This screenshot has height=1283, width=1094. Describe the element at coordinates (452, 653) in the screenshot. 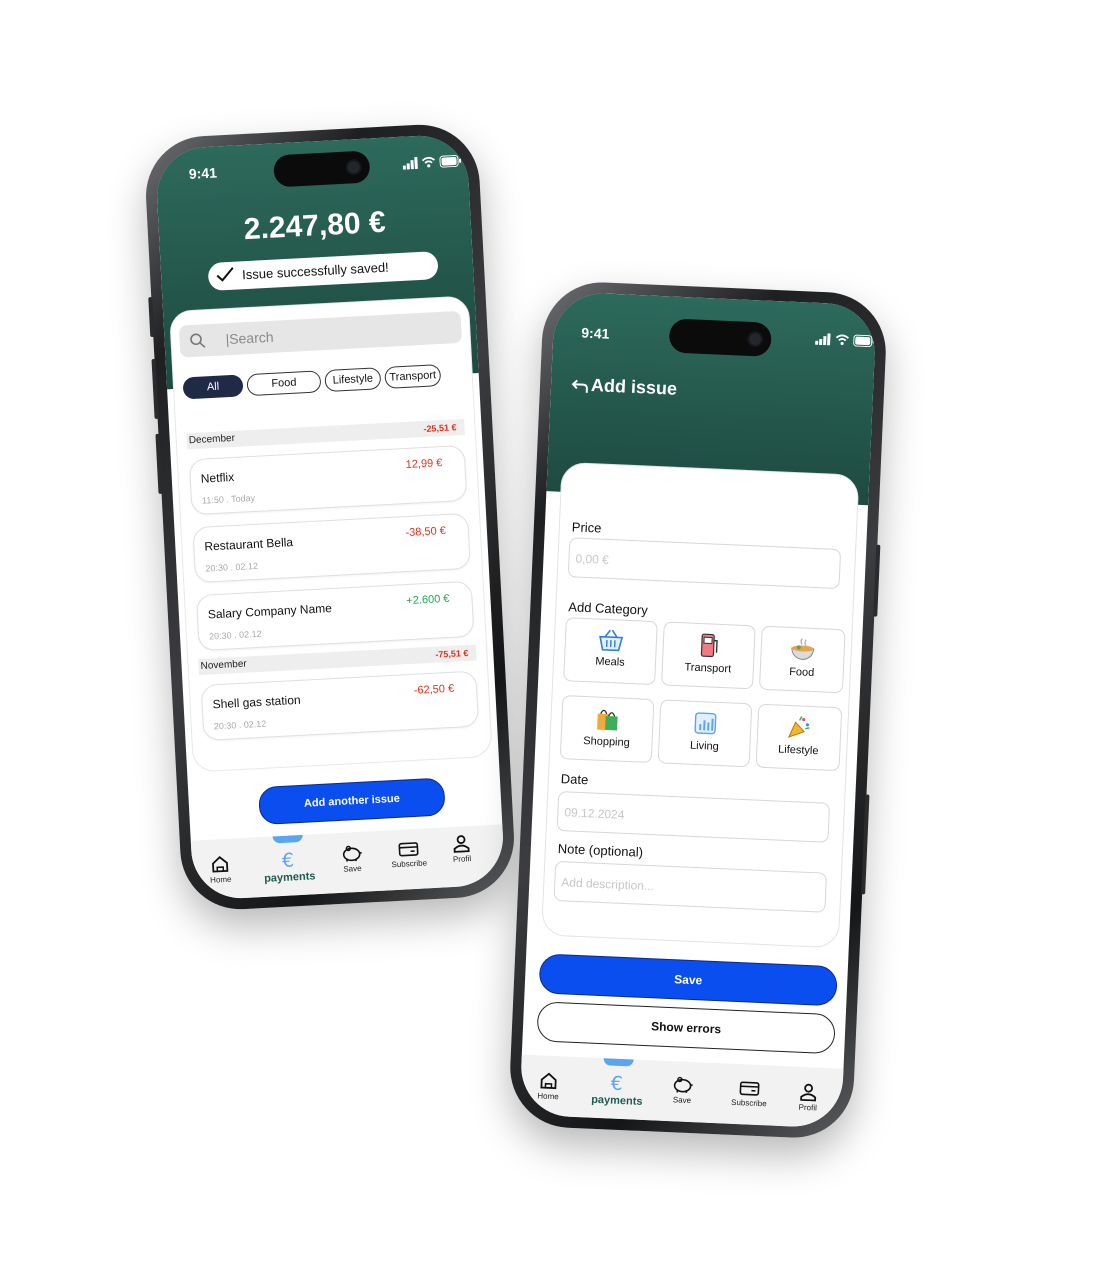

I see `section-total: -75,51 €` at that location.